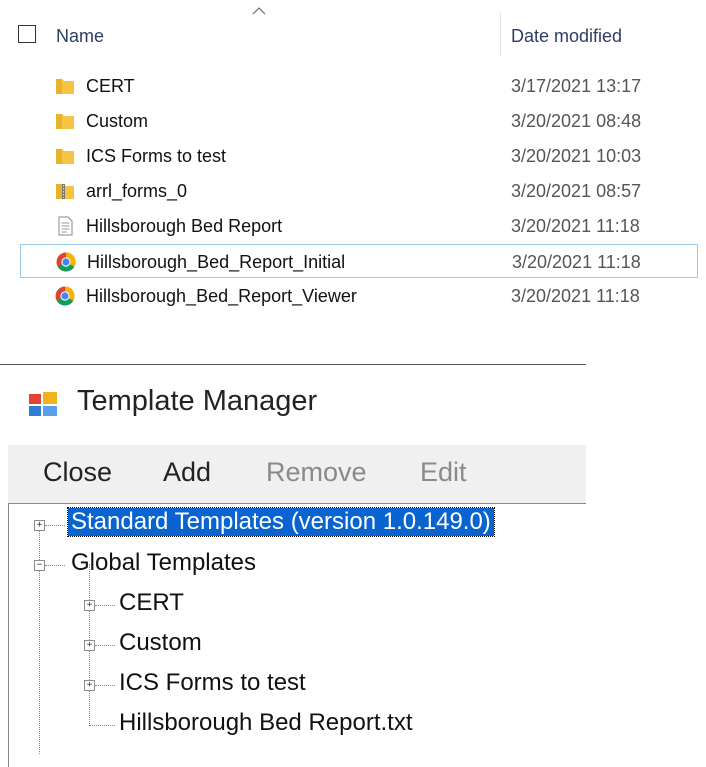 The height and width of the screenshot is (767, 706). Describe the element at coordinates (77, 472) in the screenshot. I see `close-button: Close` at that location.